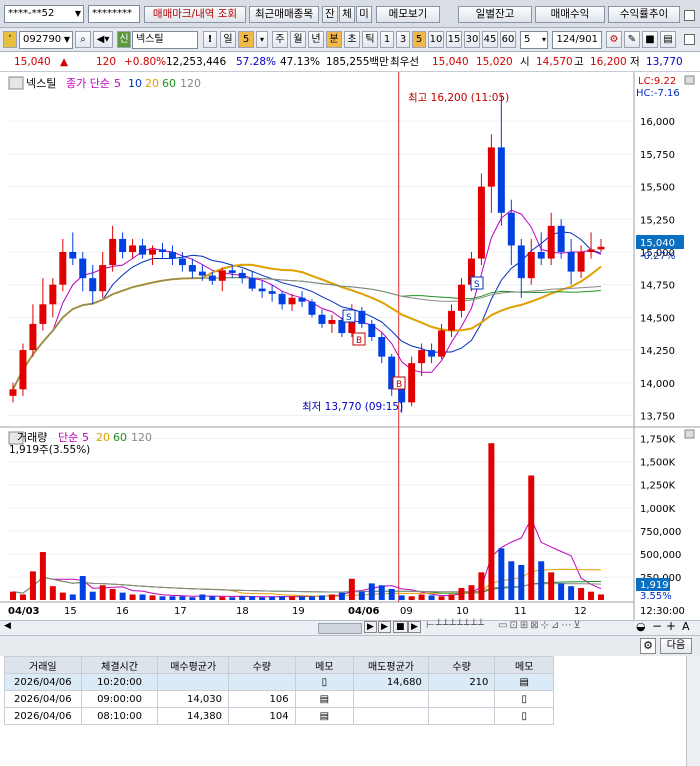 The height and width of the screenshot is (766, 700). What do you see at coordinates (686, 626) in the screenshot?
I see `auto-icon: A` at bounding box center [686, 626].